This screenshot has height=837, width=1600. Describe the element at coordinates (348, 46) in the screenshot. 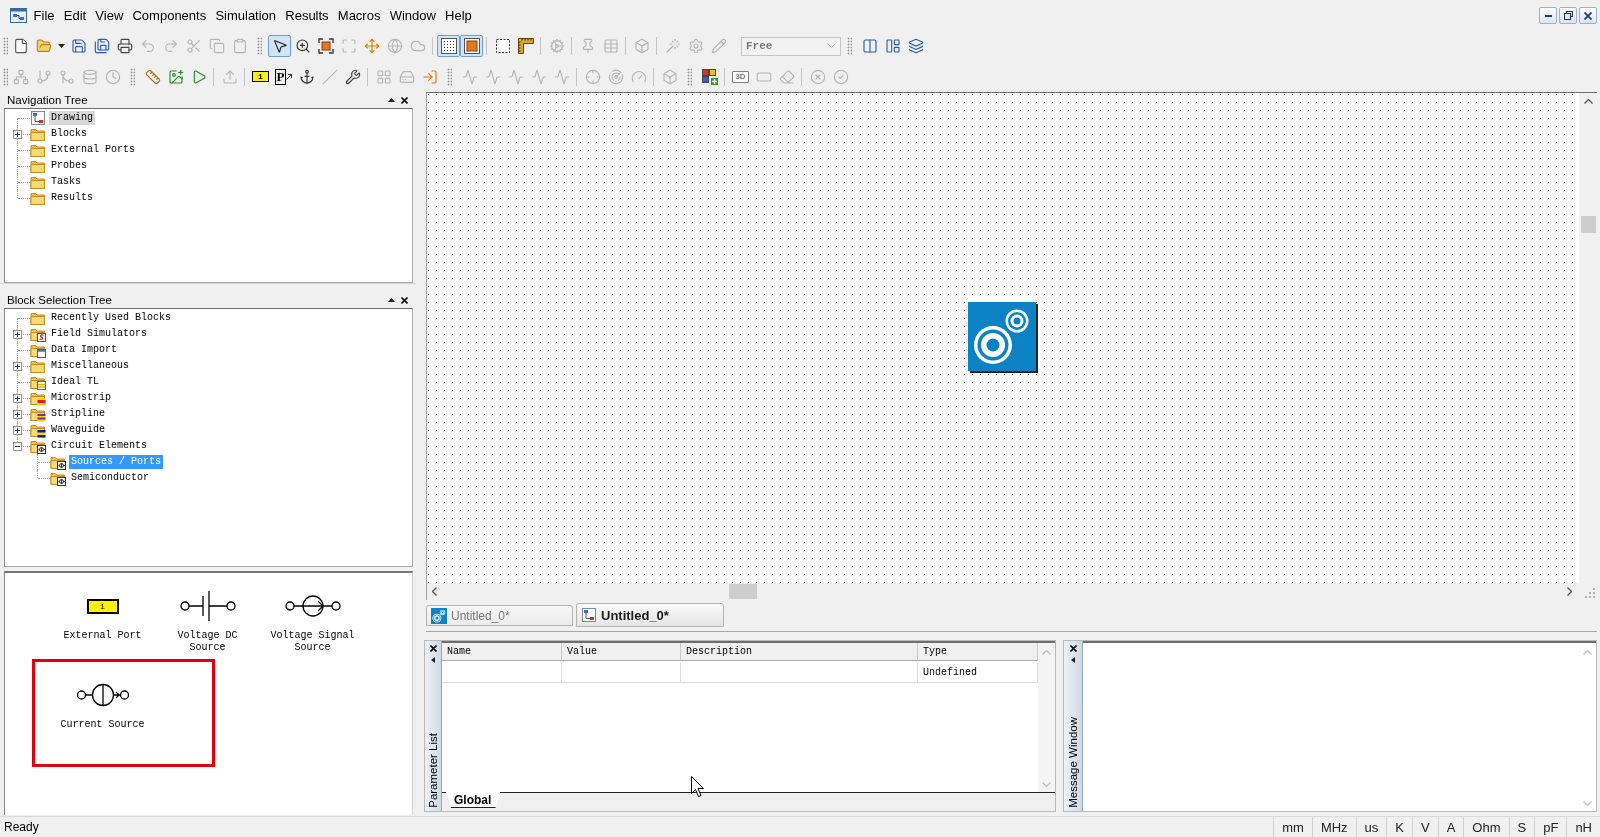

I see `maximize-icon` at that location.